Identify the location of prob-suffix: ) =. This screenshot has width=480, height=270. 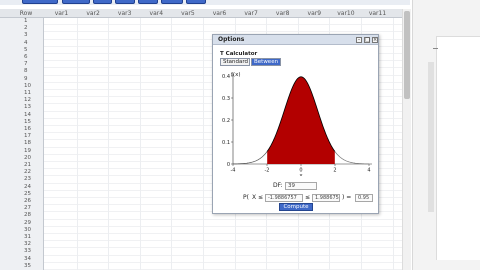
(347, 197).